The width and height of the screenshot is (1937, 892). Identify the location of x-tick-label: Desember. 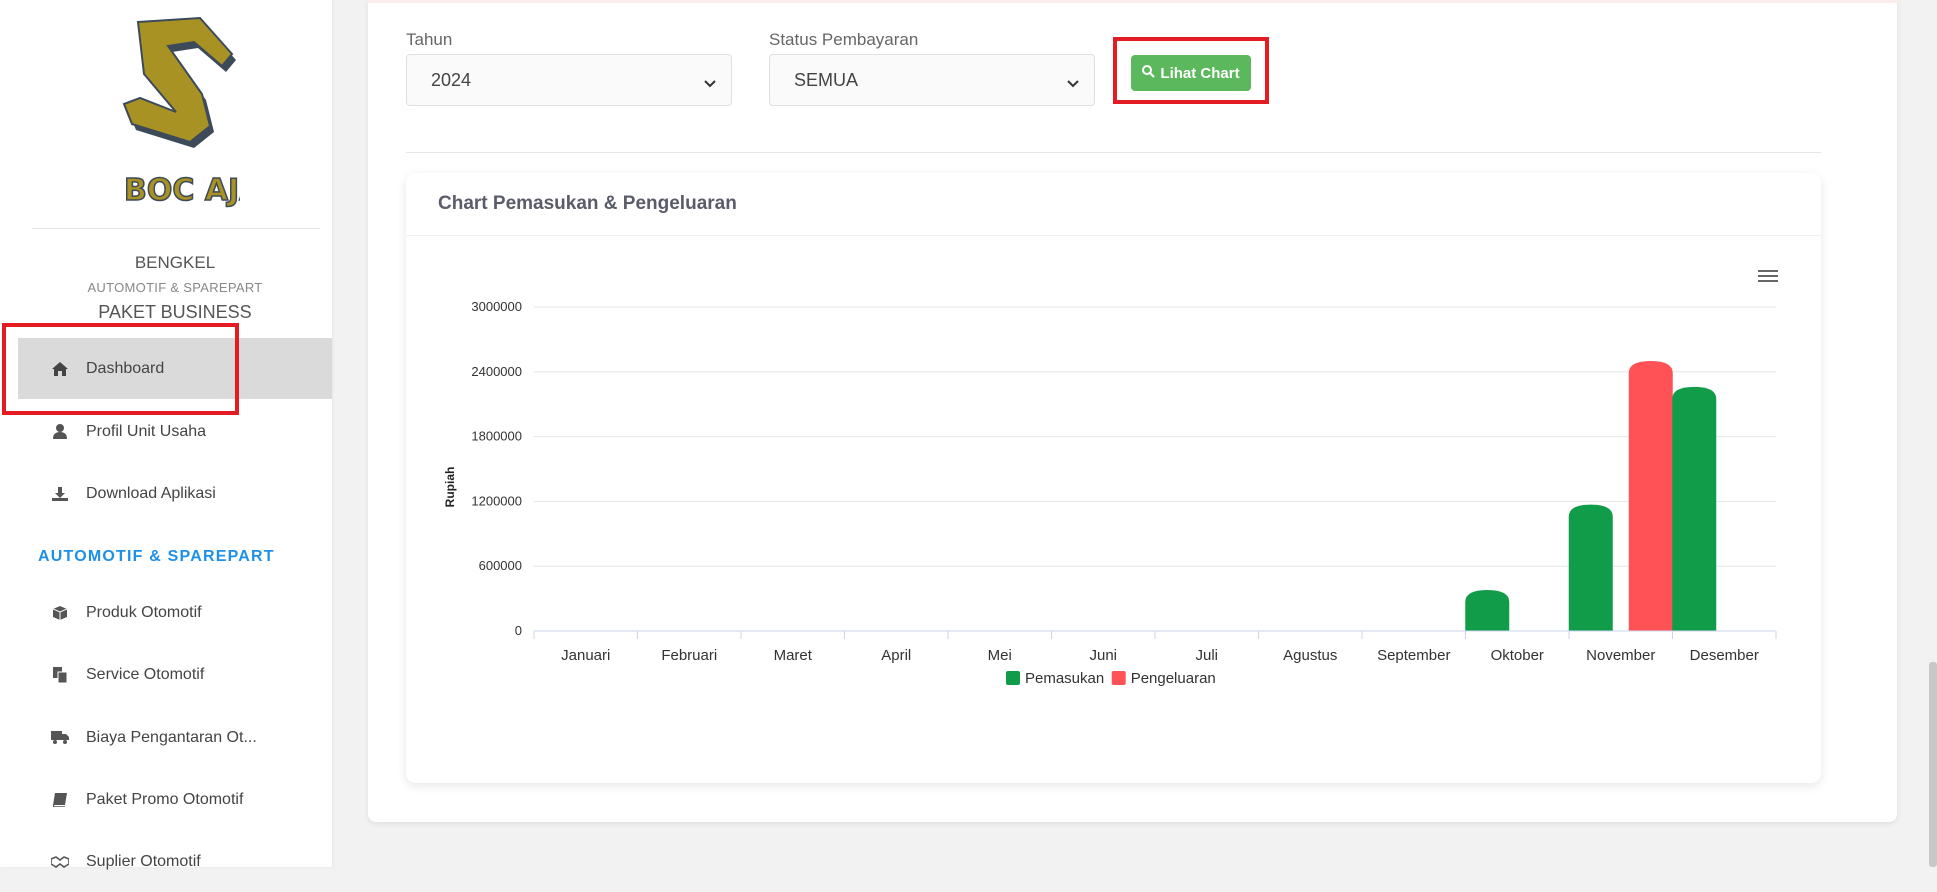
(1724, 655).